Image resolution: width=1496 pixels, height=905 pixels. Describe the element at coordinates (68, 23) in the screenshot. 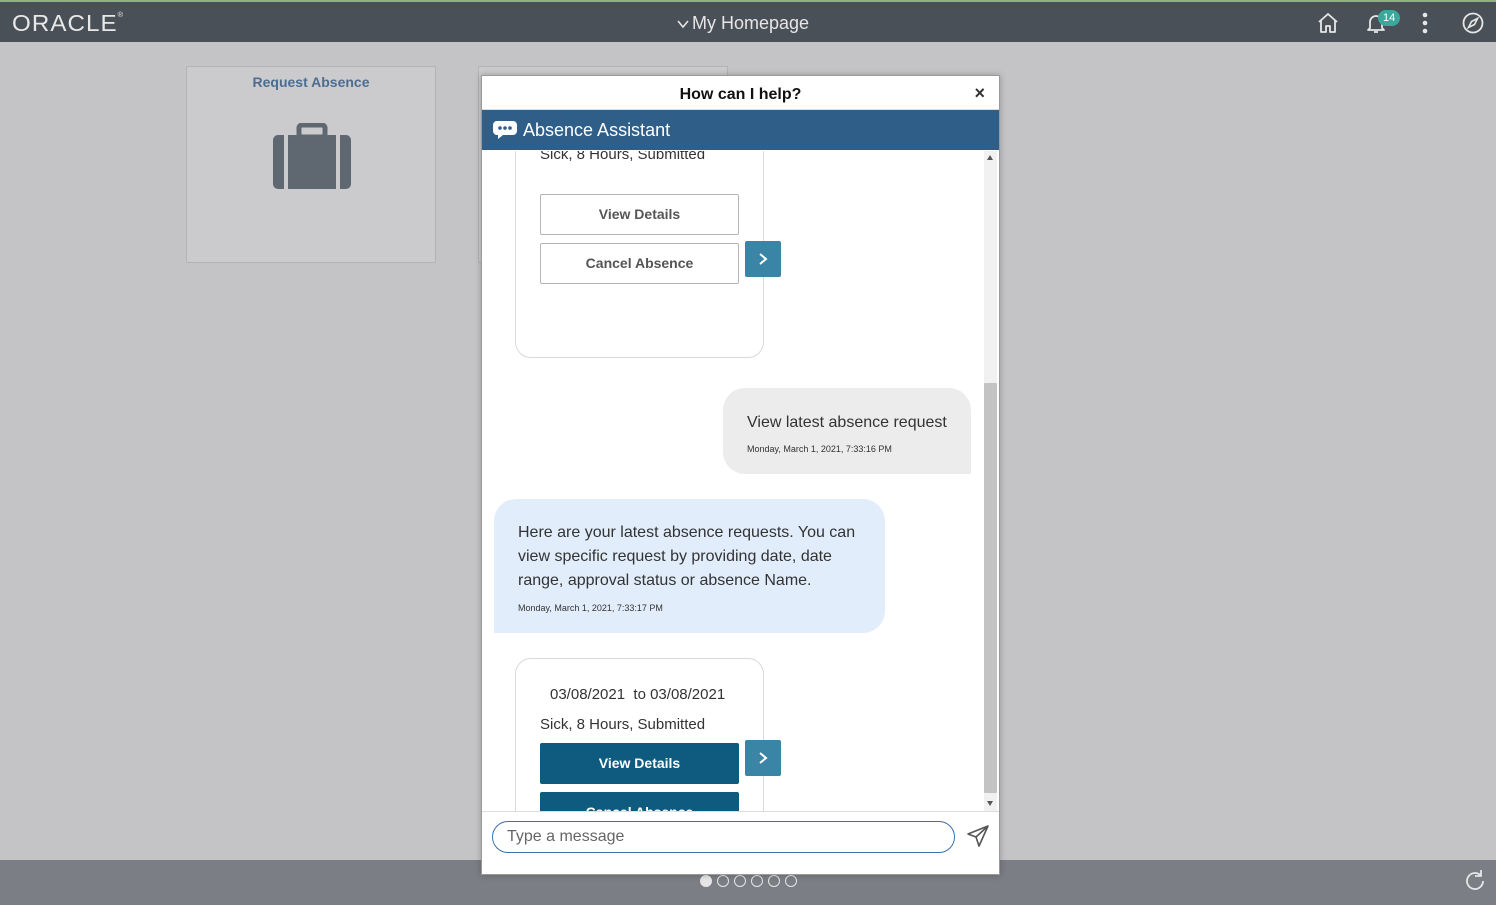

I see `oracle-logo: ORACLE®` at that location.